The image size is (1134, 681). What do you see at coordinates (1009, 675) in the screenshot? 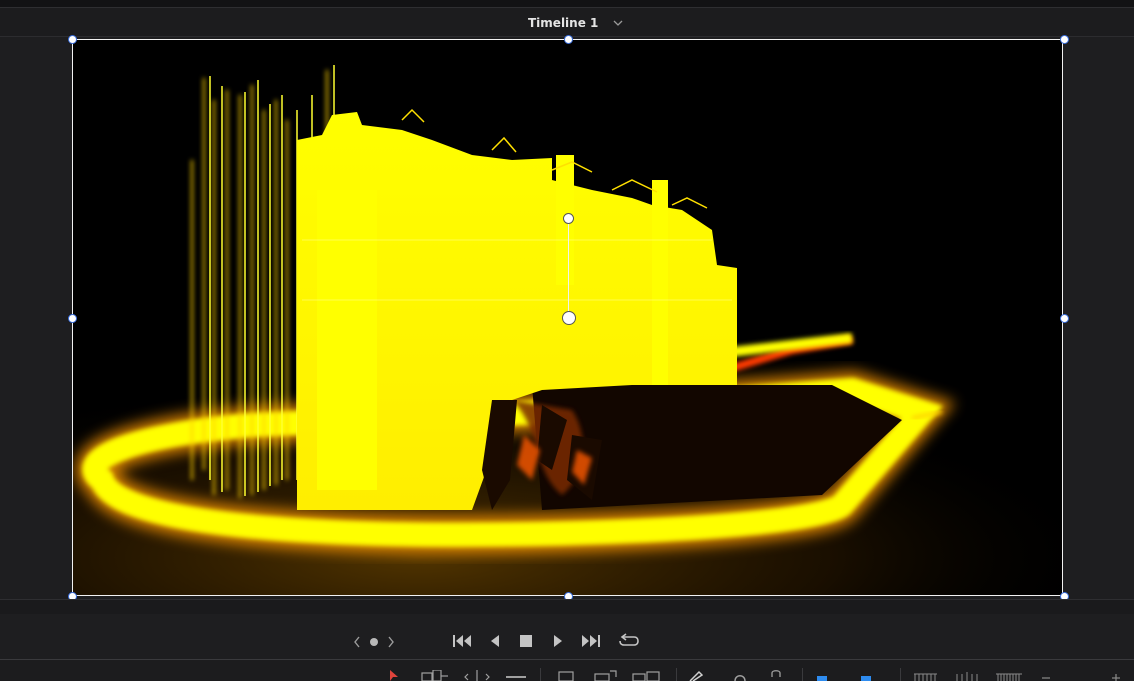
I see `zoom-custom-icon` at bounding box center [1009, 675].